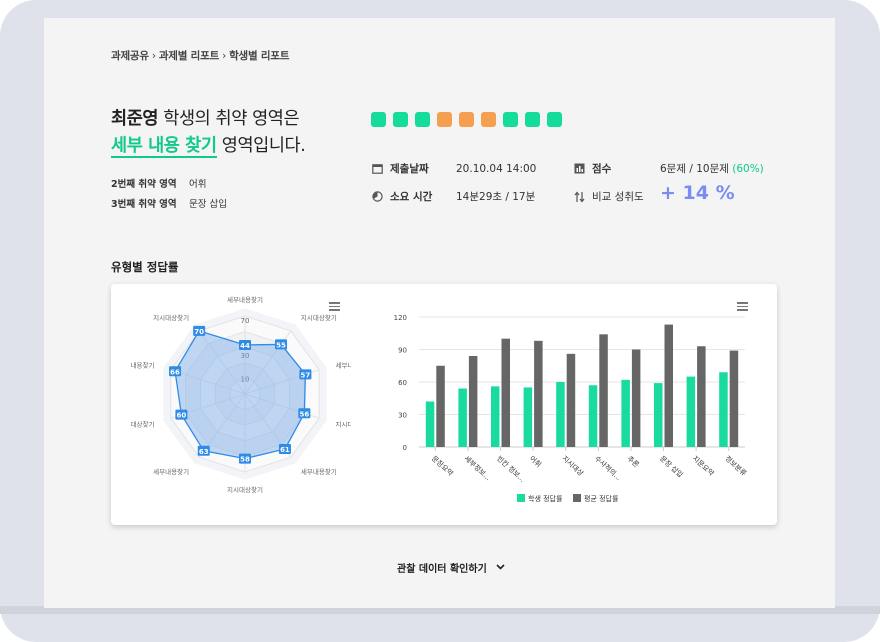 The width and height of the screenshot is (880, 642). Describe the element at coordinates (633, 462) in the screenshot. I see `bar-x-tick-label: 추론` at that location.